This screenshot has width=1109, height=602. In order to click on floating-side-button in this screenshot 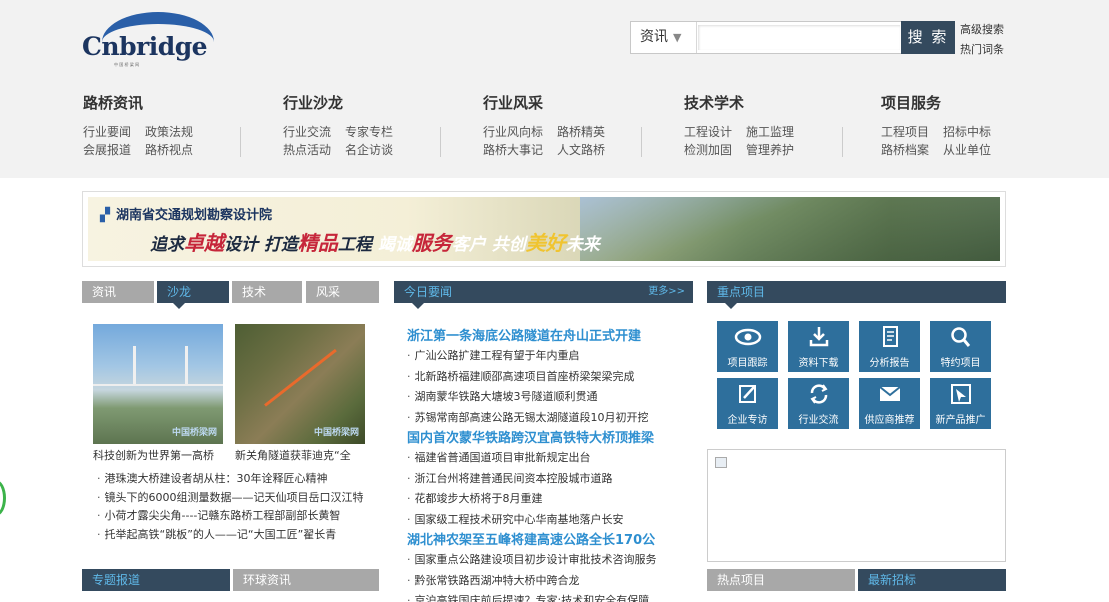, I will do `click(3, 498)`.